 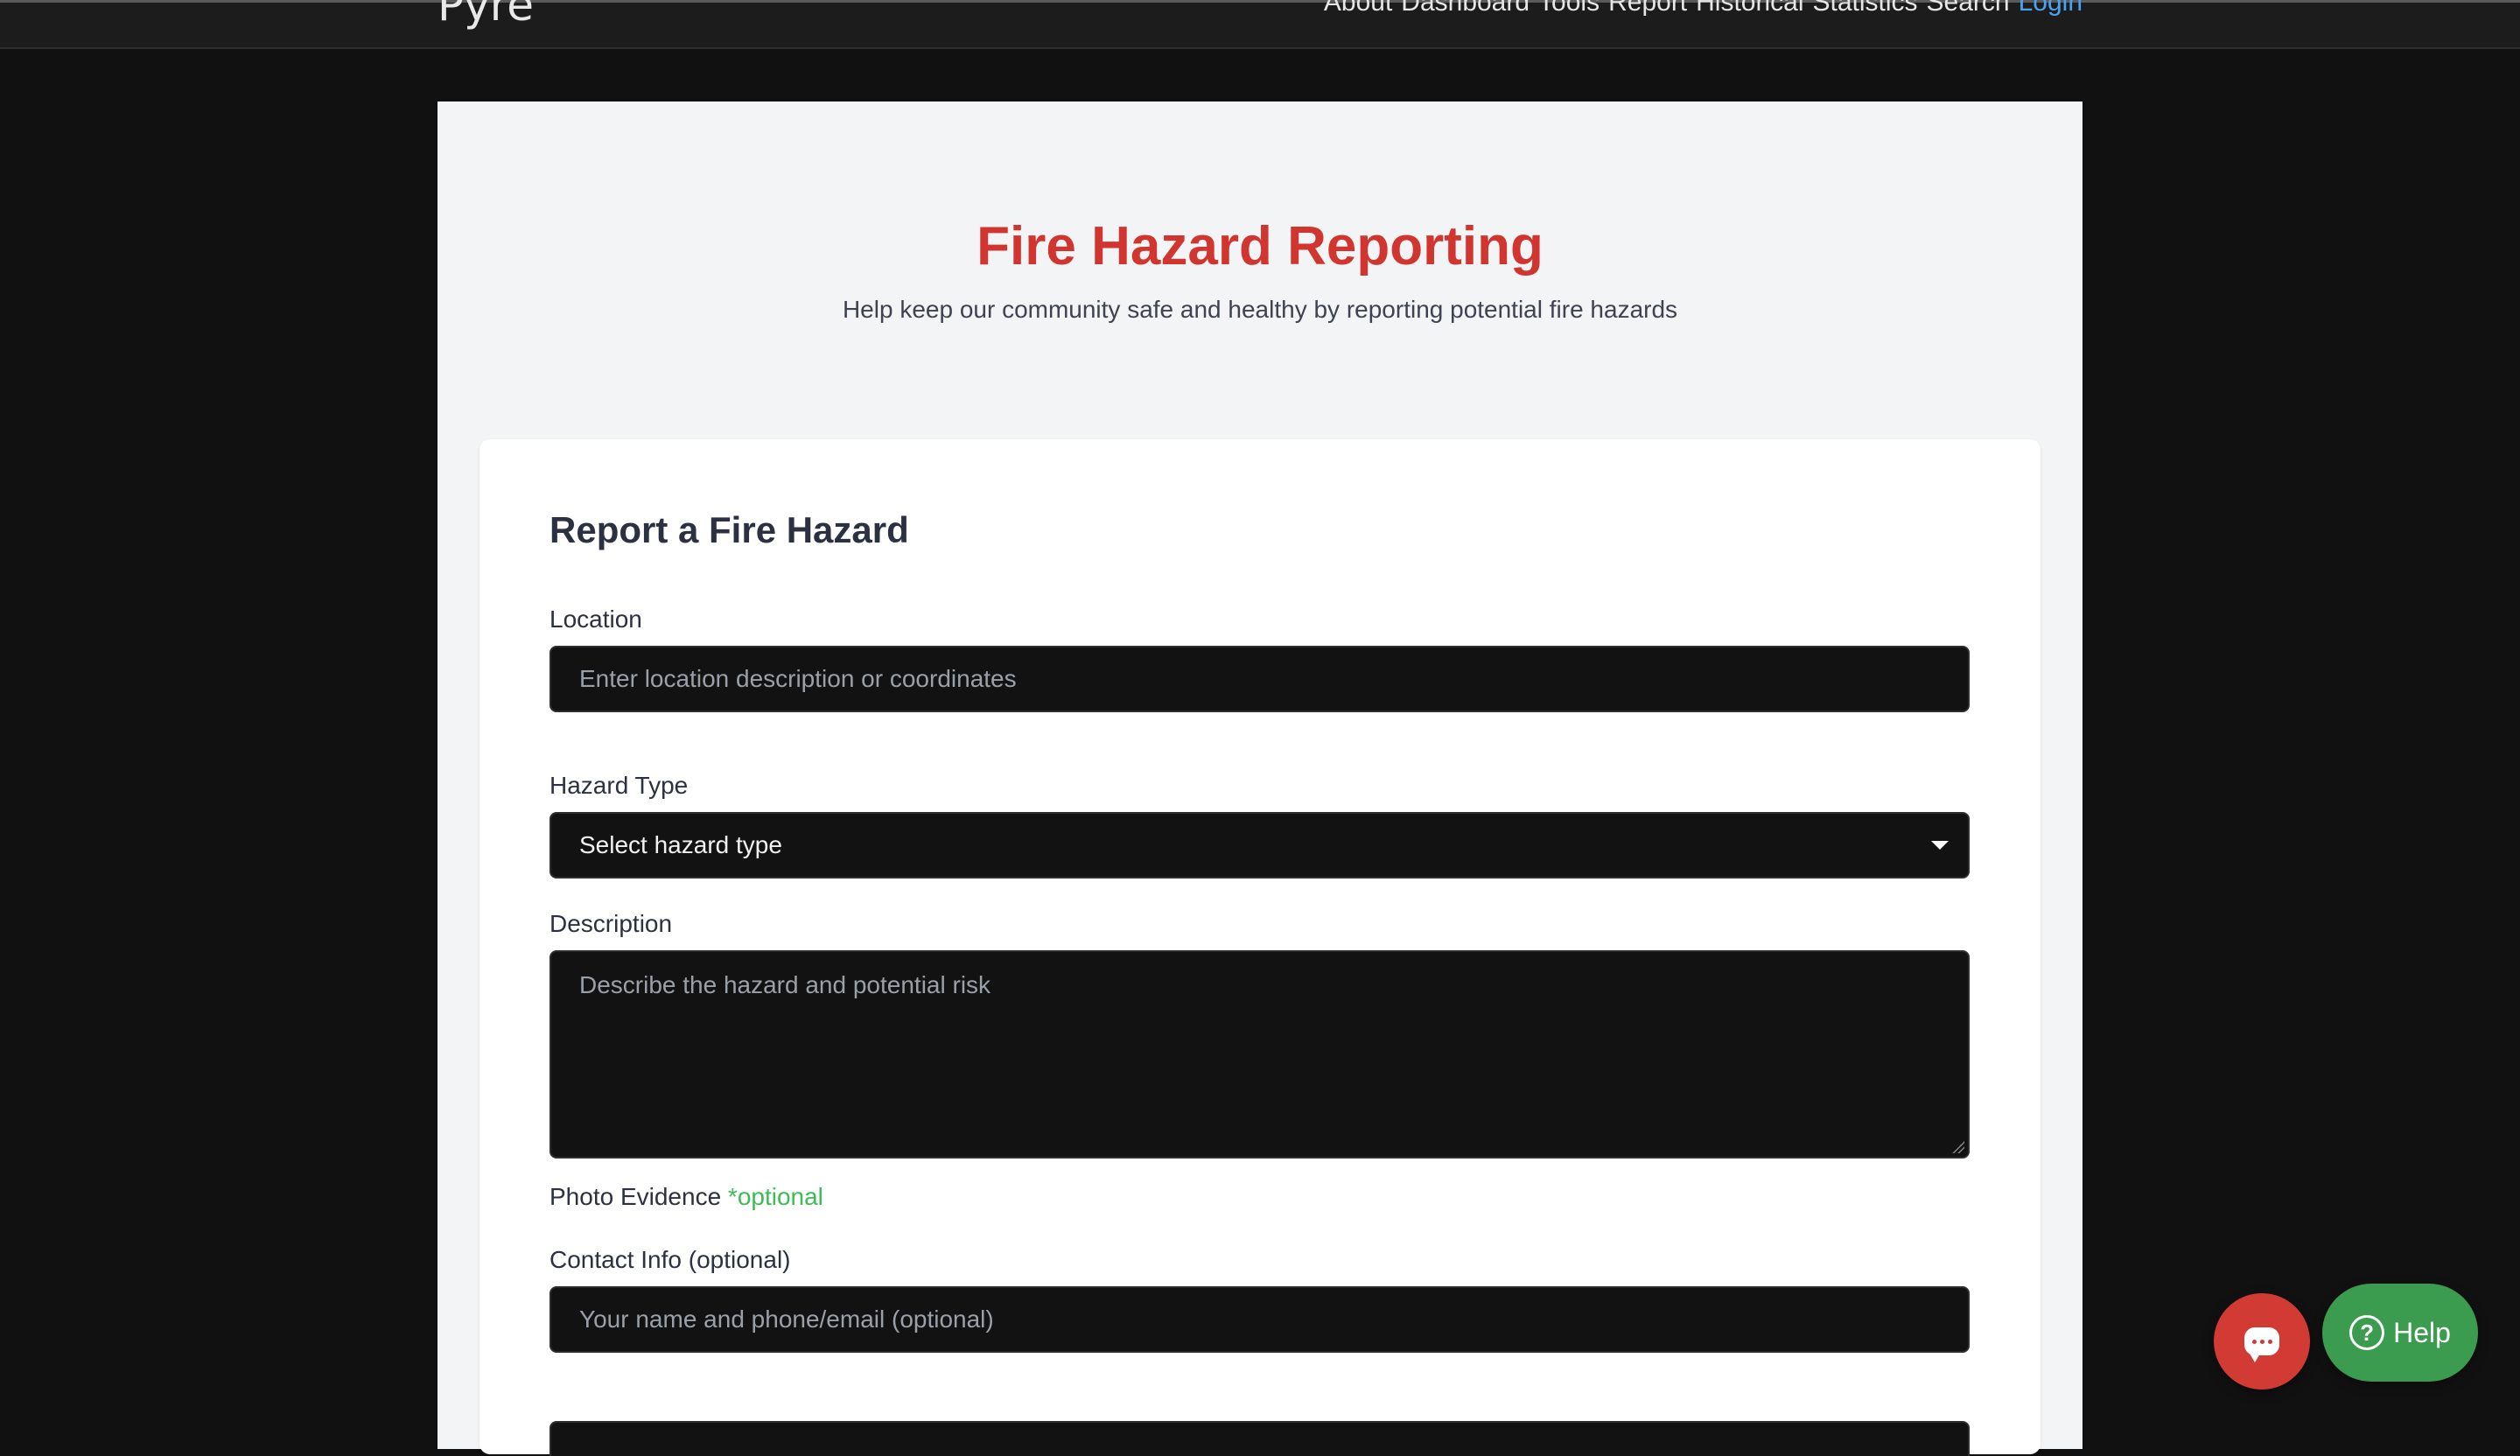 What do you see at coordinates (775, 1196) in the screenshot?
I see `optional-tag: *optional` at bounding box center [775, 1196].